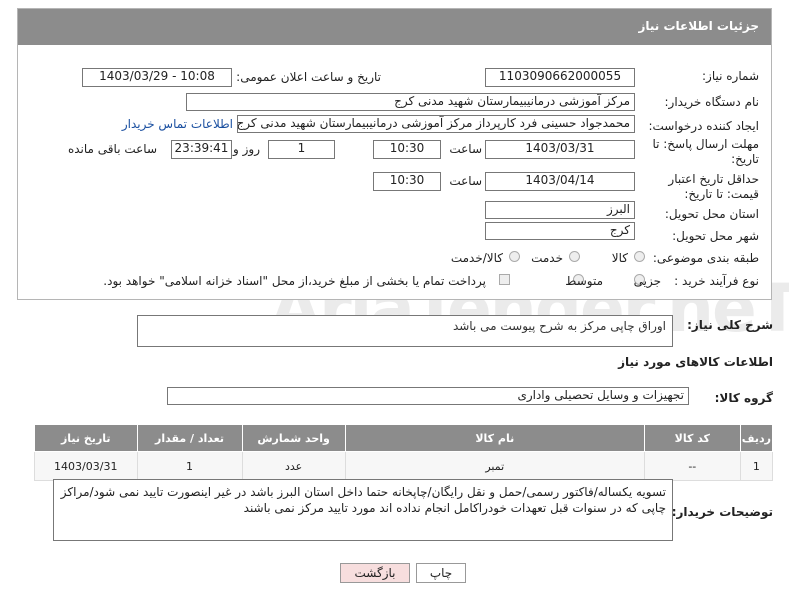  Describe the element at coordinates (695, 362) in the screenshot. I see `goods-section-title: اطلاعات کالاهای مورد نیاز` at that location.